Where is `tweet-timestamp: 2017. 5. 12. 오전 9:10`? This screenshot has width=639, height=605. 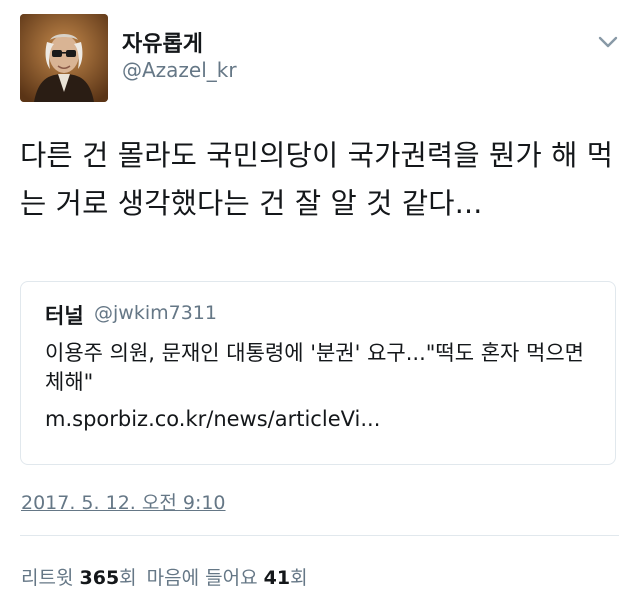 tweet-timestamp: 2017. 5. 12. 오전 9:10 is located at coordinates (123, 501).